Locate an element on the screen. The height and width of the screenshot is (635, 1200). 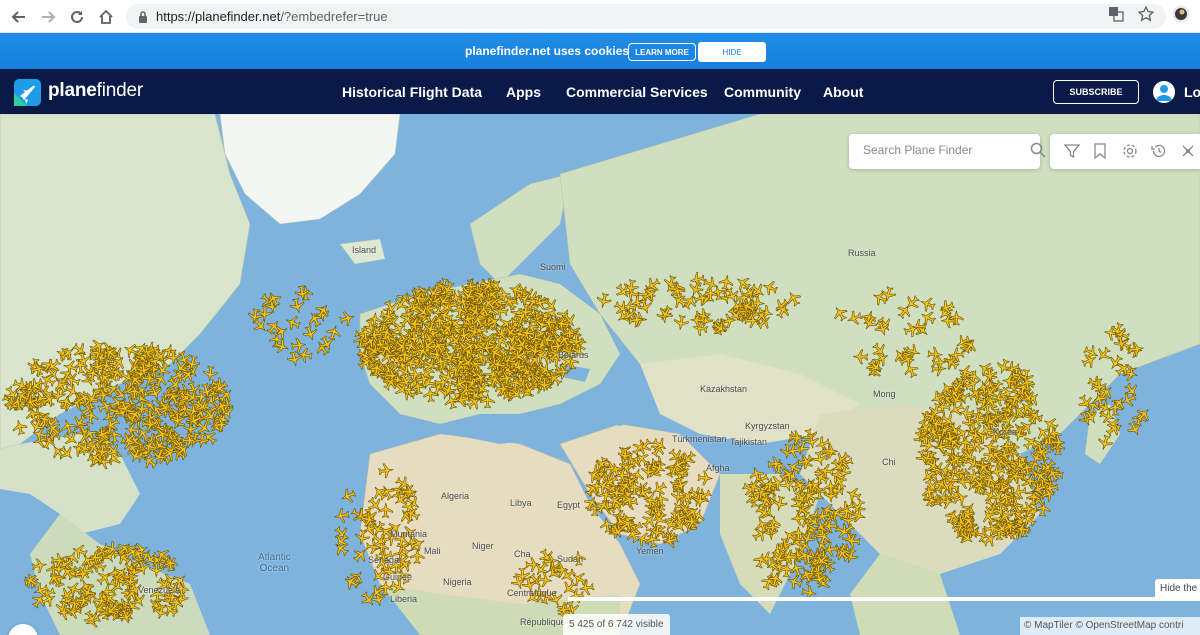
settings-gear-icon is located at coordinates (1131, 152).